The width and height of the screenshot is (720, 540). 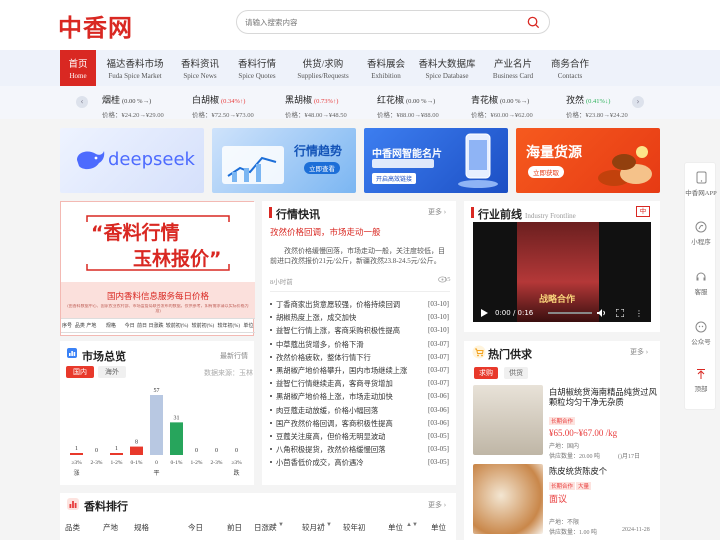 What do you see at coordinates (323, 68) in the screenshot?
I see `nav-supplies-requests: 供货/求购 Supplies/Requests` at bounding box center [323, 68].